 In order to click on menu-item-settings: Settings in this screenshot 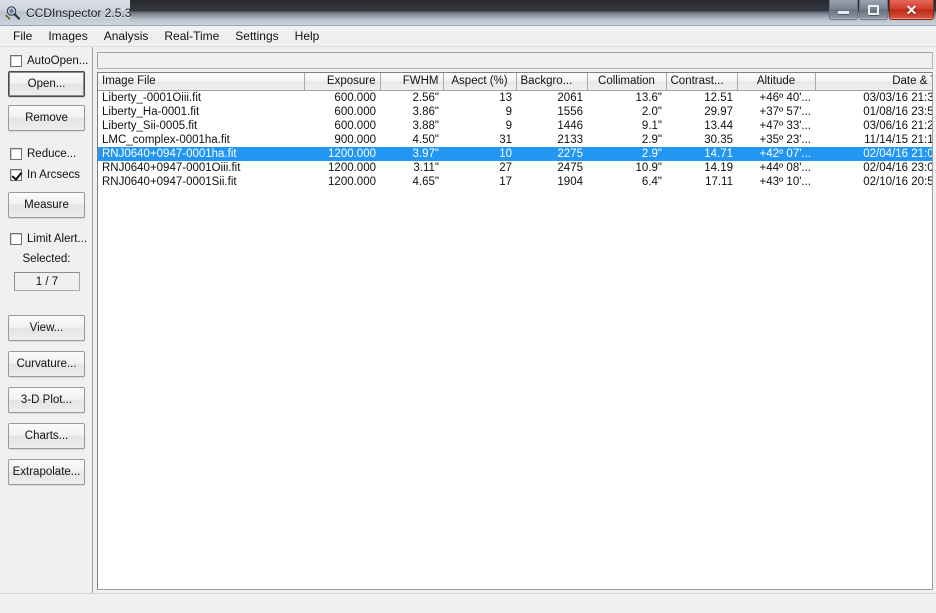, I will do `click(256, 36)`.